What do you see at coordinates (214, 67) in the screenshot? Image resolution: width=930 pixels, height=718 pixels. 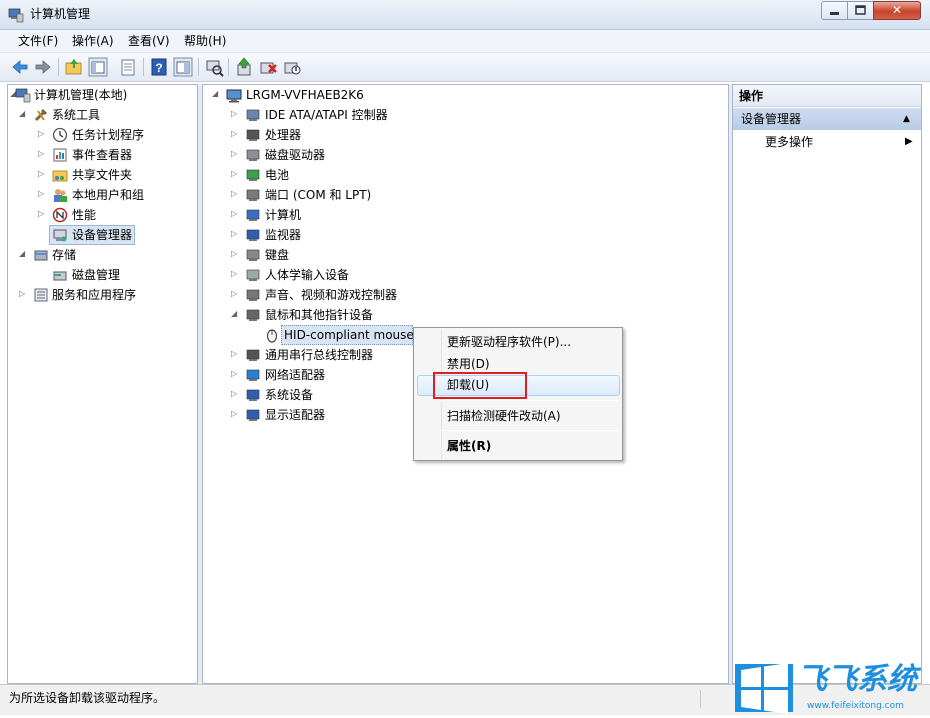 I see `scan-hardware-icon` at bounding box center [214, 67].